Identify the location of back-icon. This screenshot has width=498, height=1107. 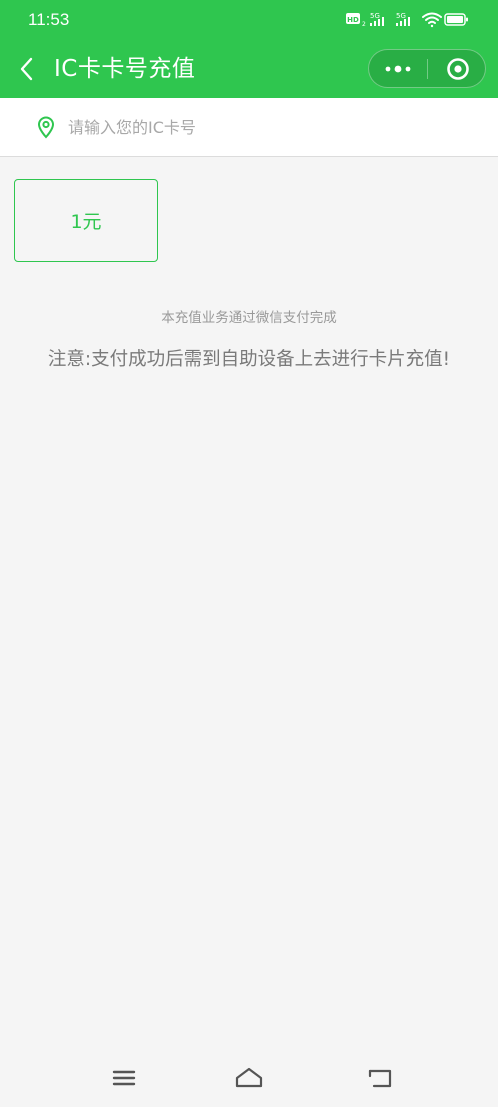
(380, 1078).